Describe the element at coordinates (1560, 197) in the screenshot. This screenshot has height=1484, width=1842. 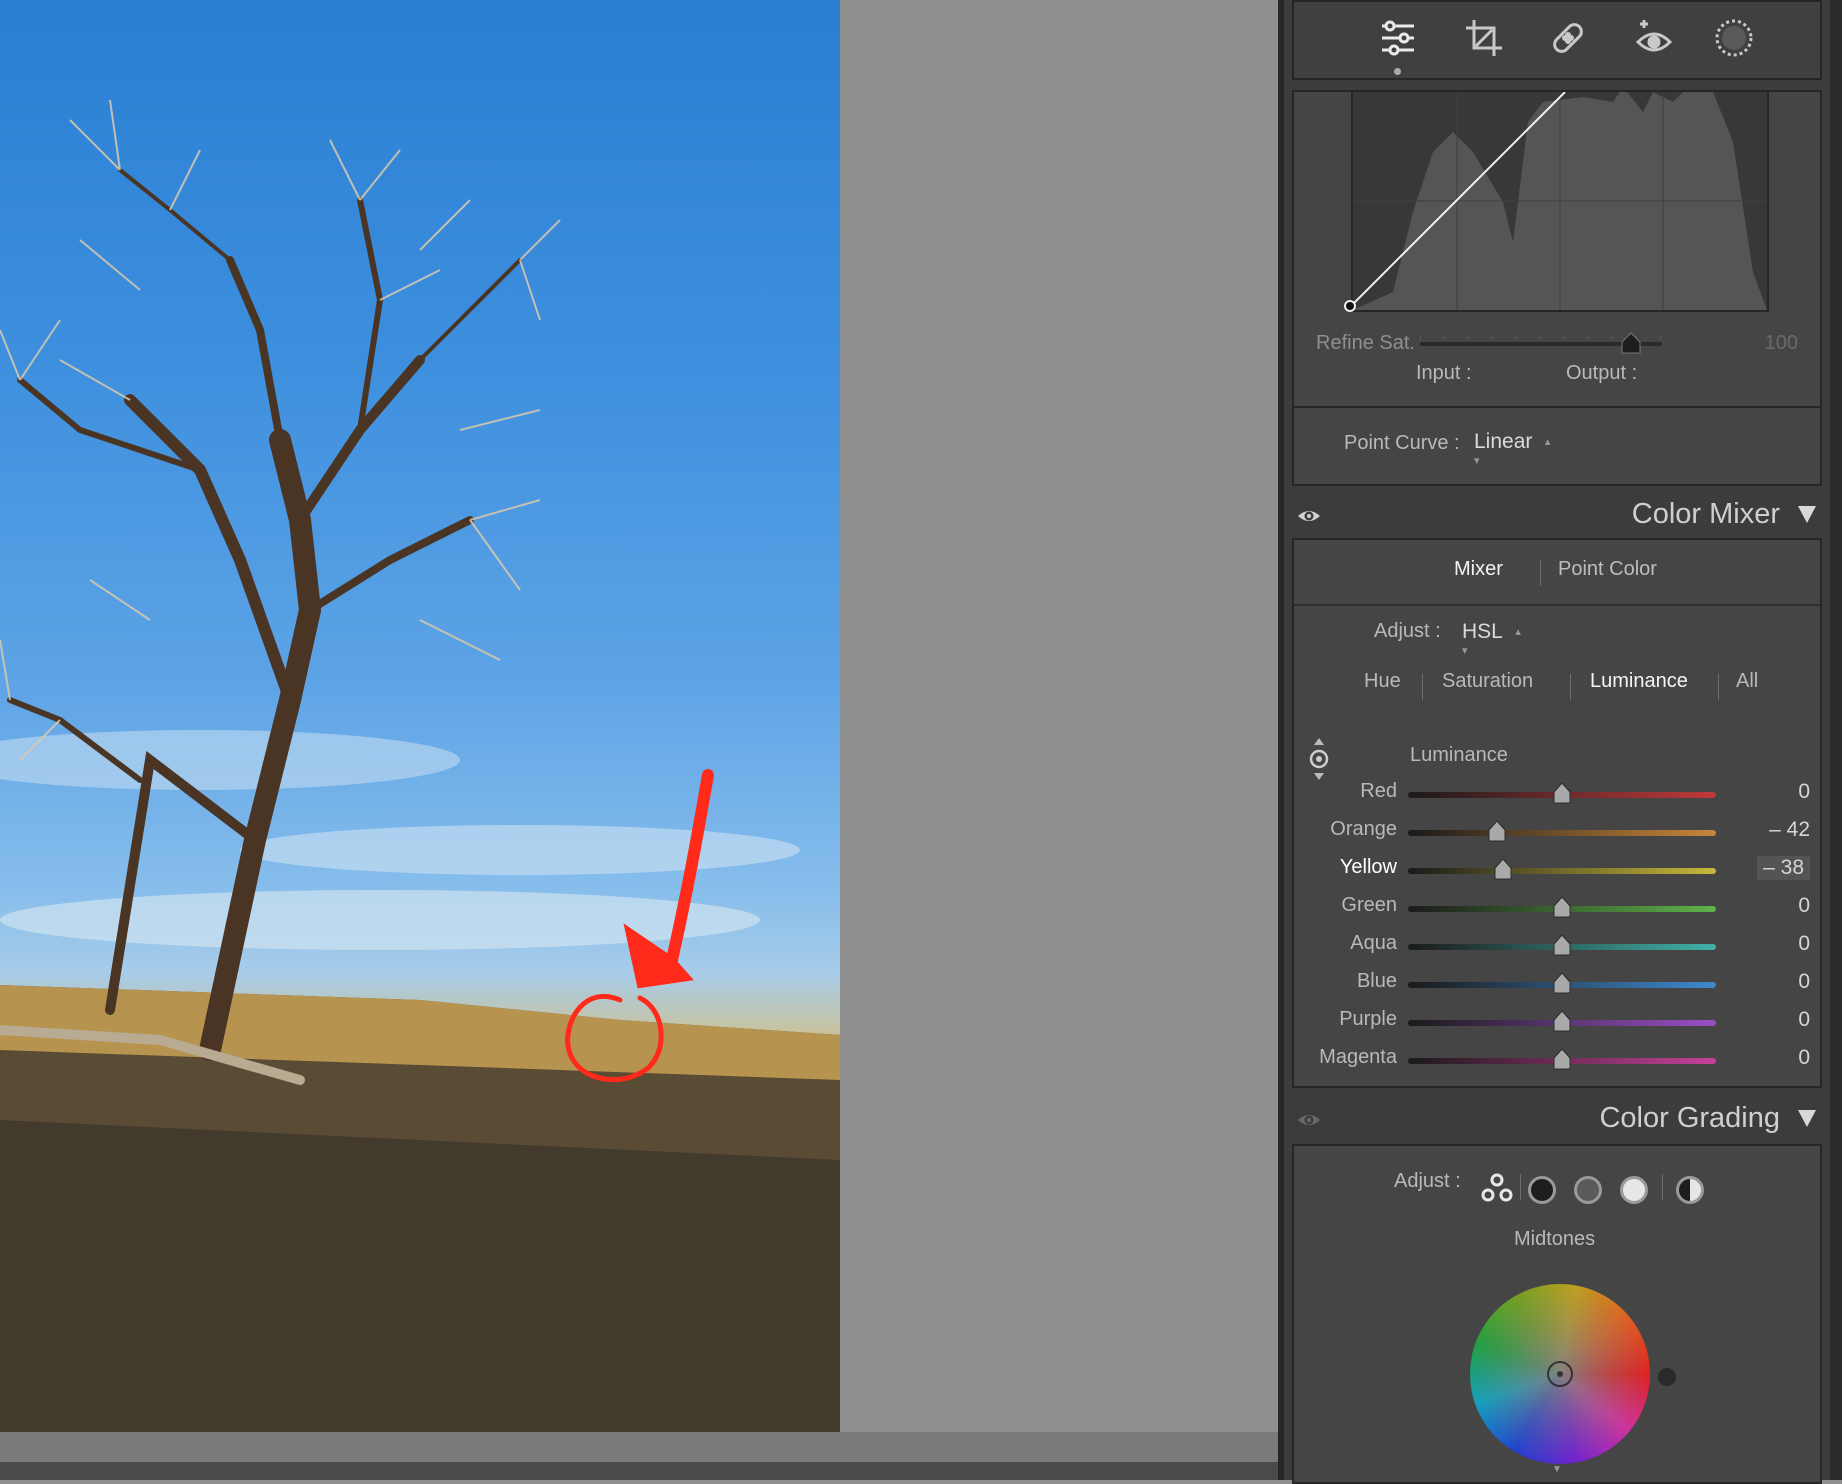
I see `tone-curve-graph` at that location.